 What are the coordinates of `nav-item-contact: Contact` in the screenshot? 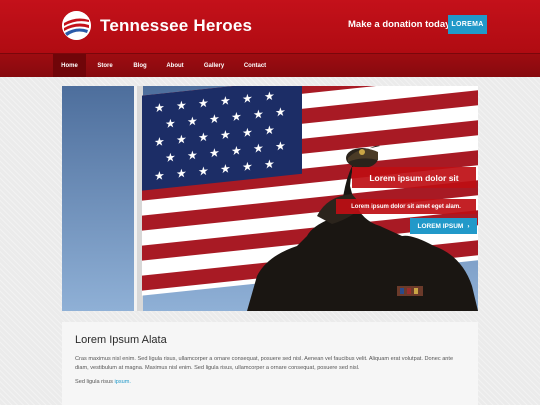 It's located at (255, 65).